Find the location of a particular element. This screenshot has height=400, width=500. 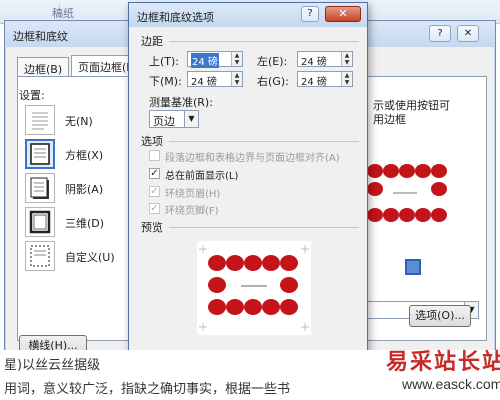

measure-from-label: 测量基准(R): is located at coordinates (181, 102).